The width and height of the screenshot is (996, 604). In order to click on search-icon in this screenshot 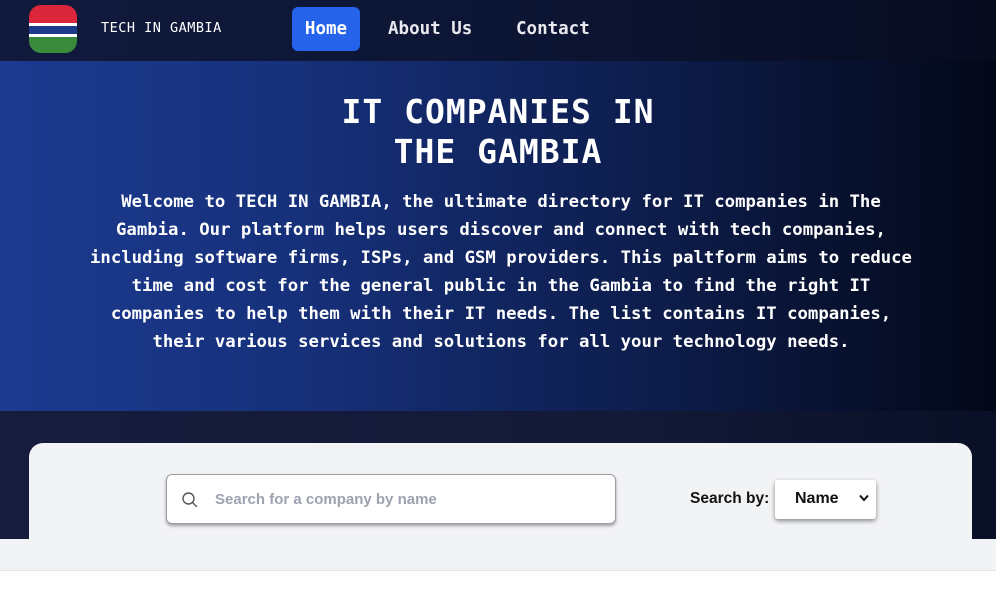, I will do `click(190, 500)`.